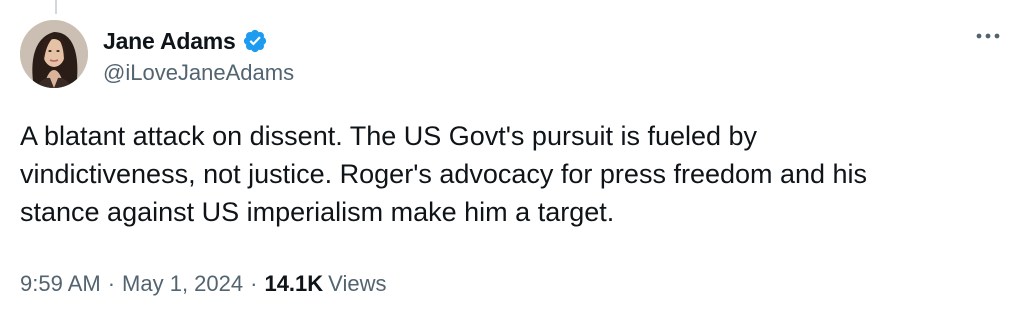  I want to click on avatar, so click(54, 54).